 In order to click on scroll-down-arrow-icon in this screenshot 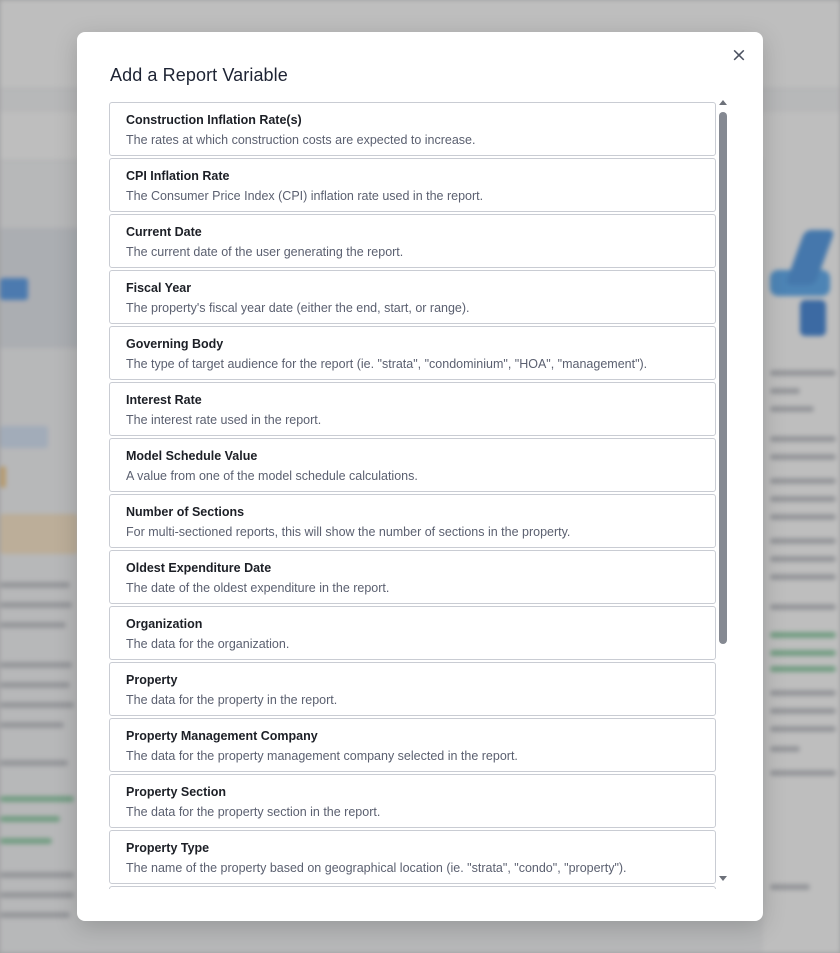, I will do `click(723, 878)`.